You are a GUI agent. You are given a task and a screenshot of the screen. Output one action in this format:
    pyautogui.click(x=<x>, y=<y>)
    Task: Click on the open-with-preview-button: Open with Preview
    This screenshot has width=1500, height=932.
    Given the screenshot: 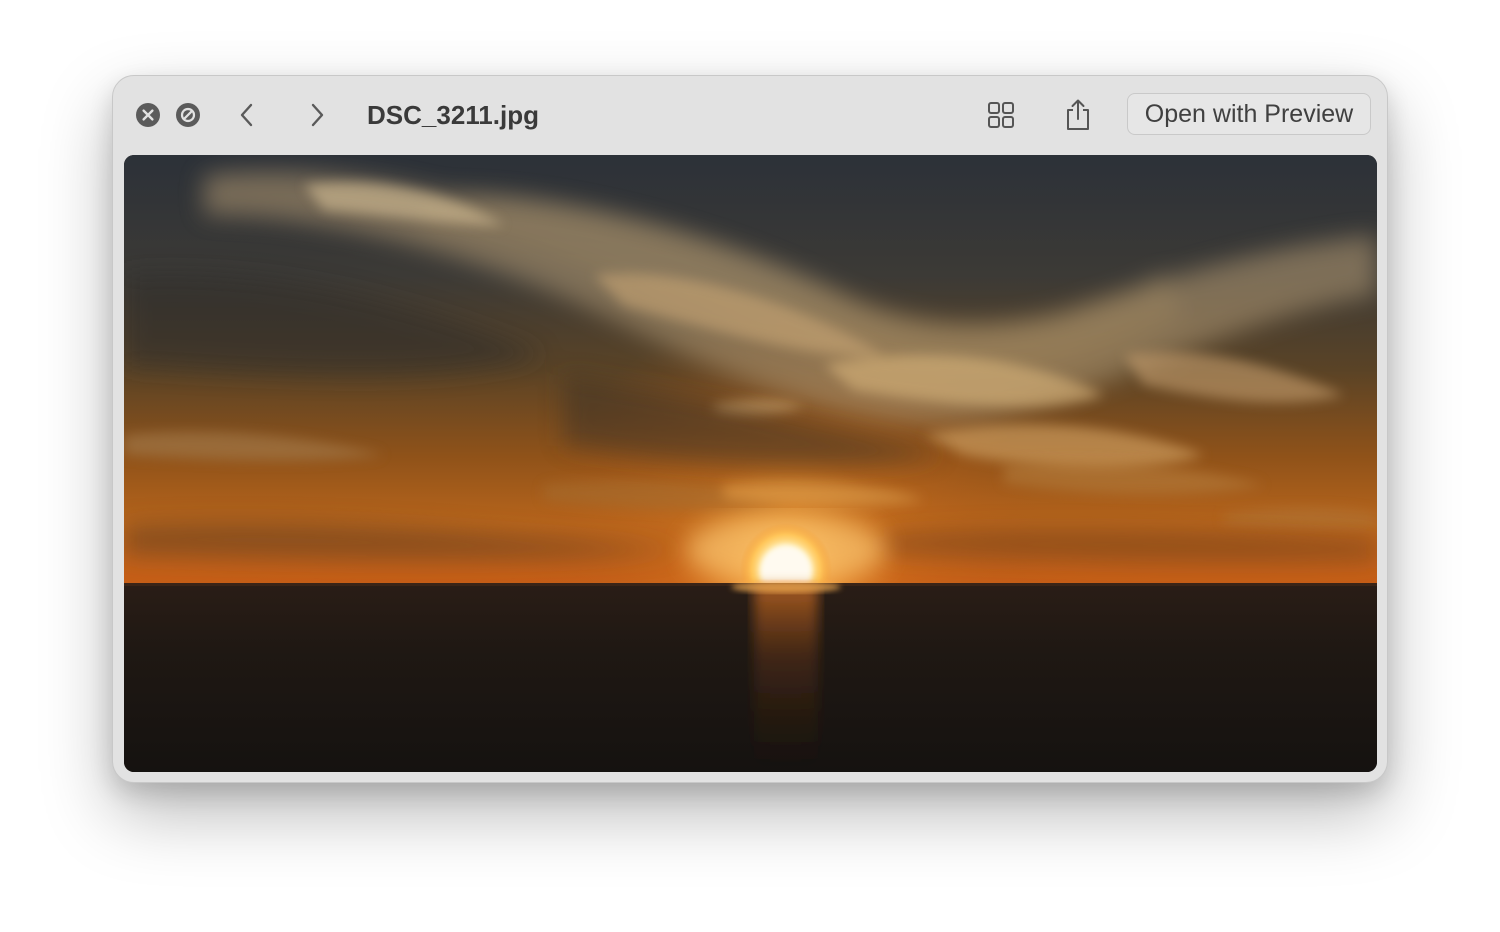 What is the action you would take?
    pyautogui.click(x=1249, y=114)
    